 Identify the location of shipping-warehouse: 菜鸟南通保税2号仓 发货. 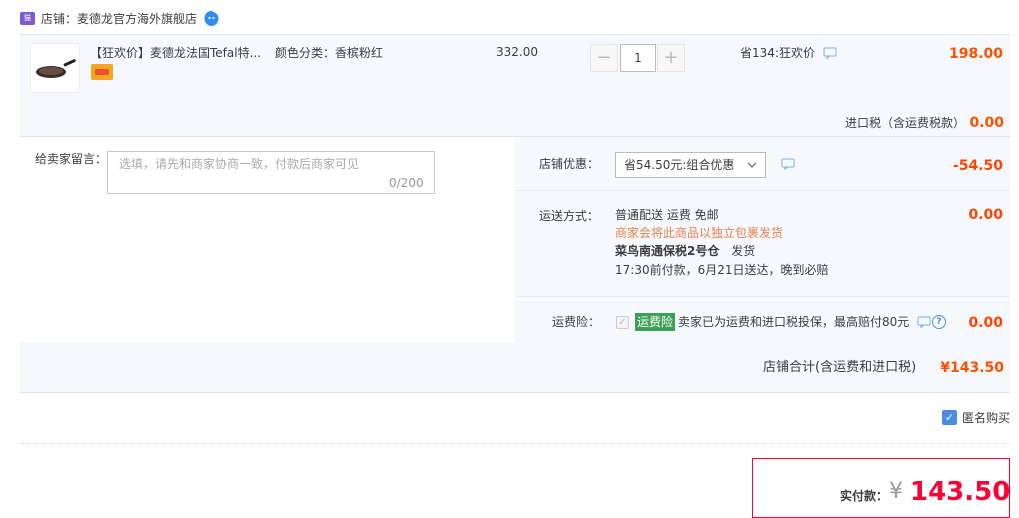
(685, 251).